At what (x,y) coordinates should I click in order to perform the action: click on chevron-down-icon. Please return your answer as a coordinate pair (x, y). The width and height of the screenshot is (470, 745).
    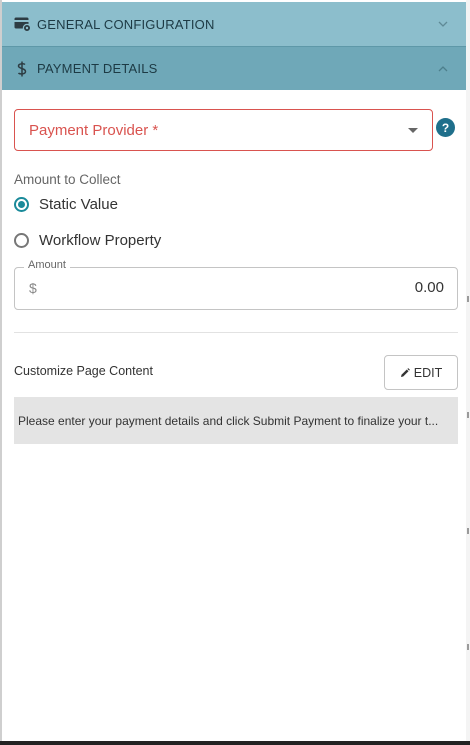
    Looking at the image, I should click on (443, 24).